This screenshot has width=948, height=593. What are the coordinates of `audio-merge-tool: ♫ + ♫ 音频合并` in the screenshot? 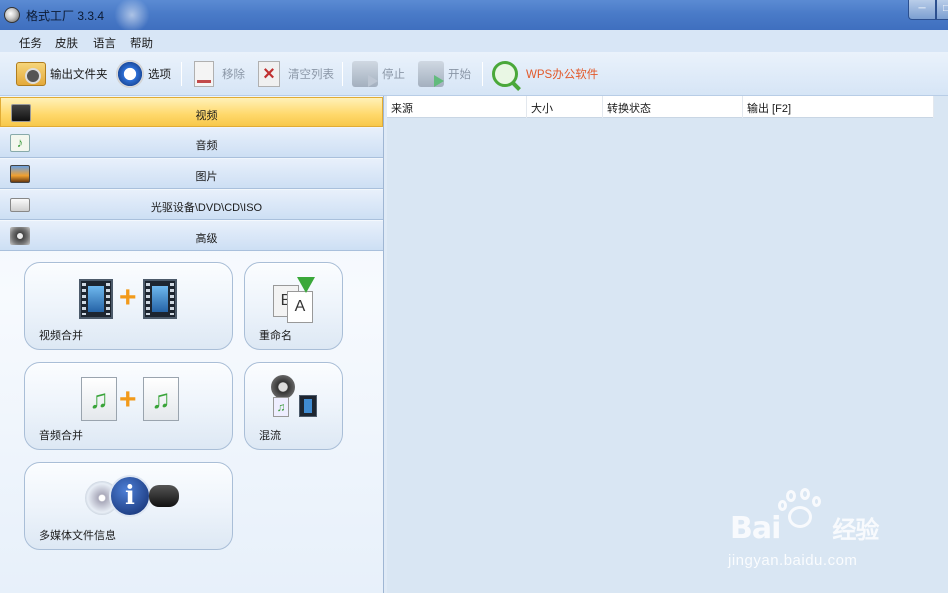 It's located at (128, 406).